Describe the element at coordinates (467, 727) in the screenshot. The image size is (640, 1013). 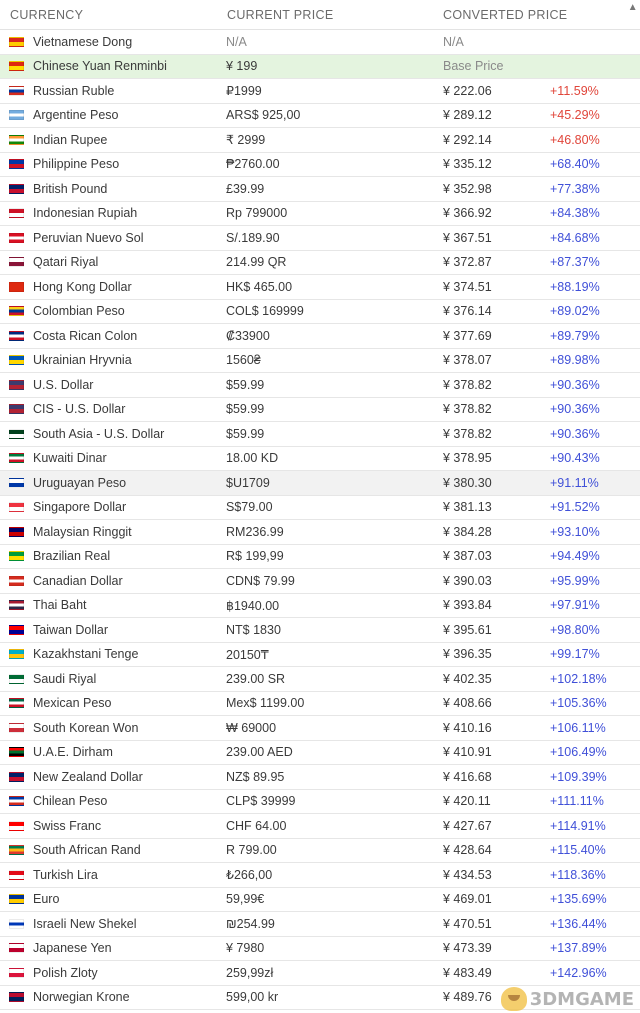
I see `converted-price: ¥ 410.16` at that location.